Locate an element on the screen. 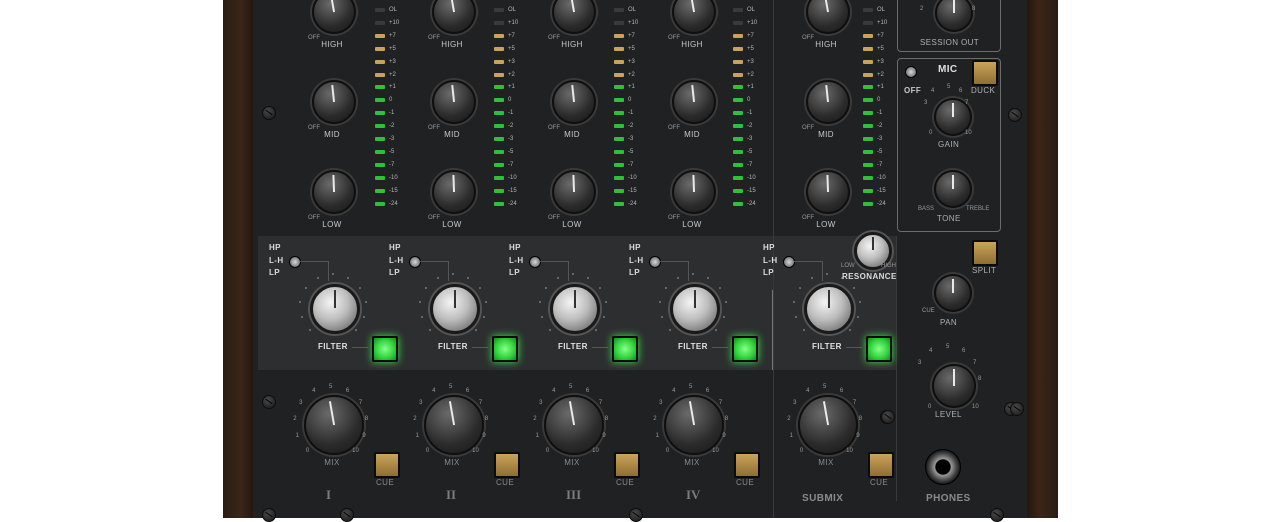 The height and width of the screenshot is (522, 1280). pan-knob is located at coordinates (953, 293).